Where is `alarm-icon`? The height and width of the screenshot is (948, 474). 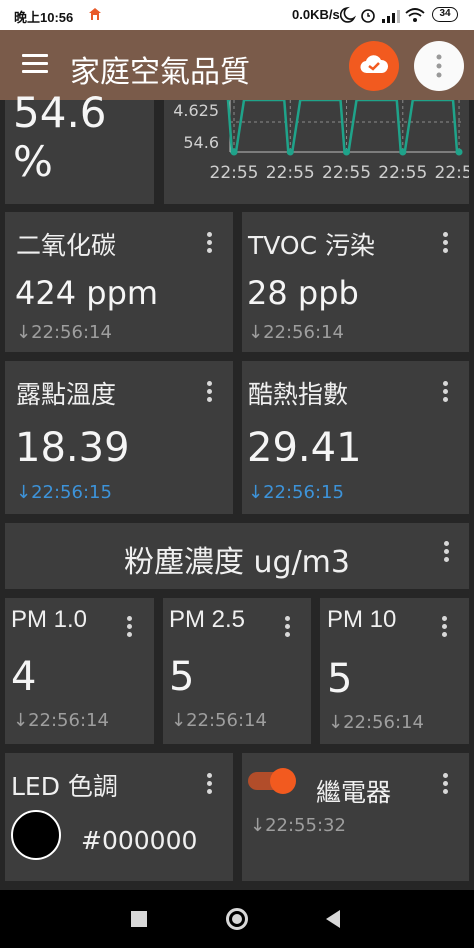 alarm-icon is located at coordinates (368, 16).